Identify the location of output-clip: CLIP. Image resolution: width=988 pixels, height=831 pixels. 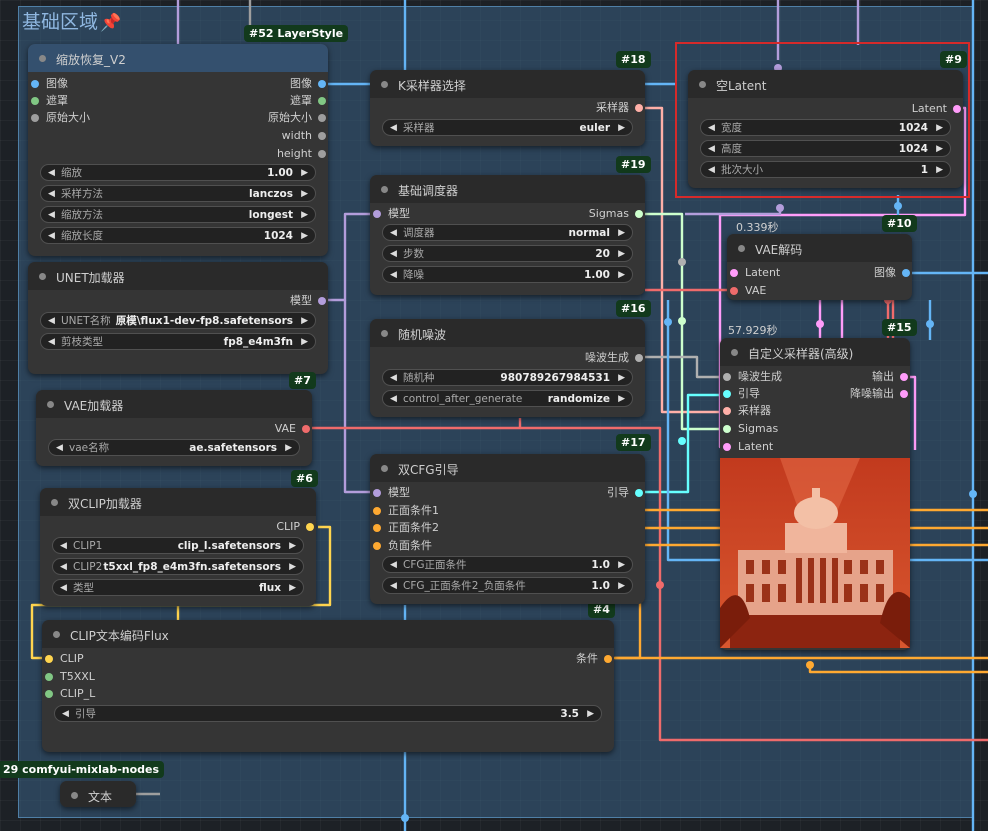
(296, 527).